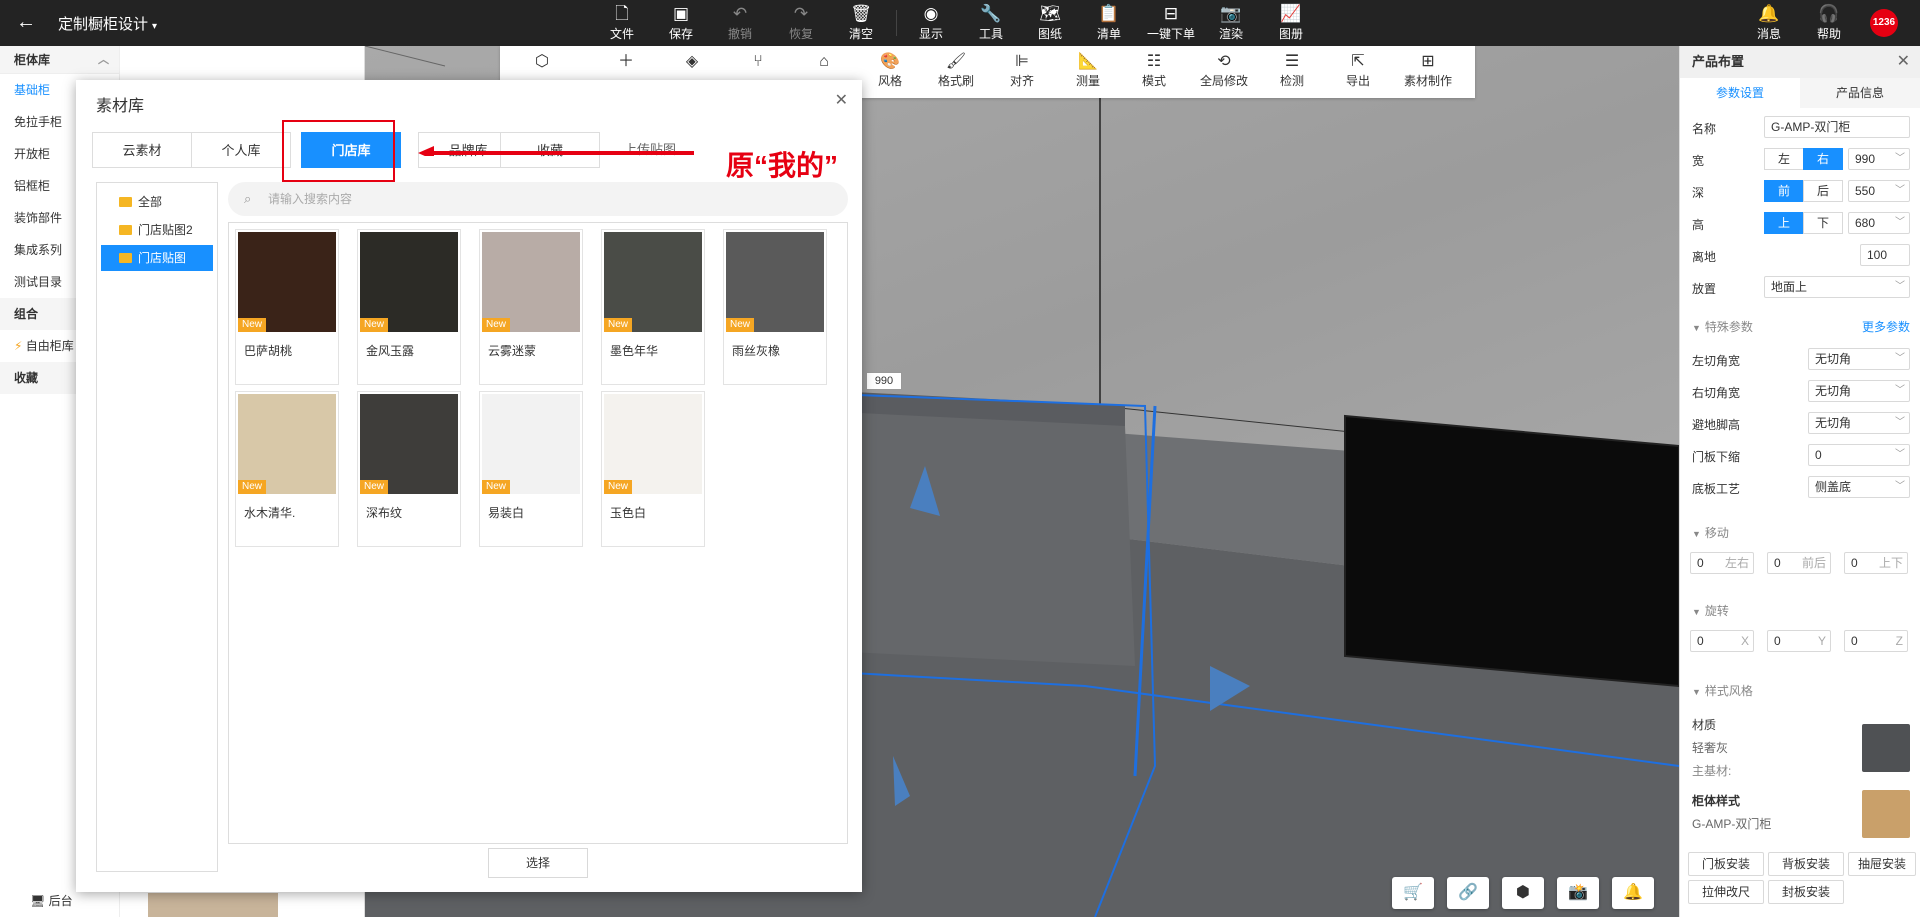 The width and height of the screenshot is (1920, 917). What do you see at coordinates (681, 22) in the screenshot?
I see `save-button: ▣ 保存` at bounding box center [681, 22].